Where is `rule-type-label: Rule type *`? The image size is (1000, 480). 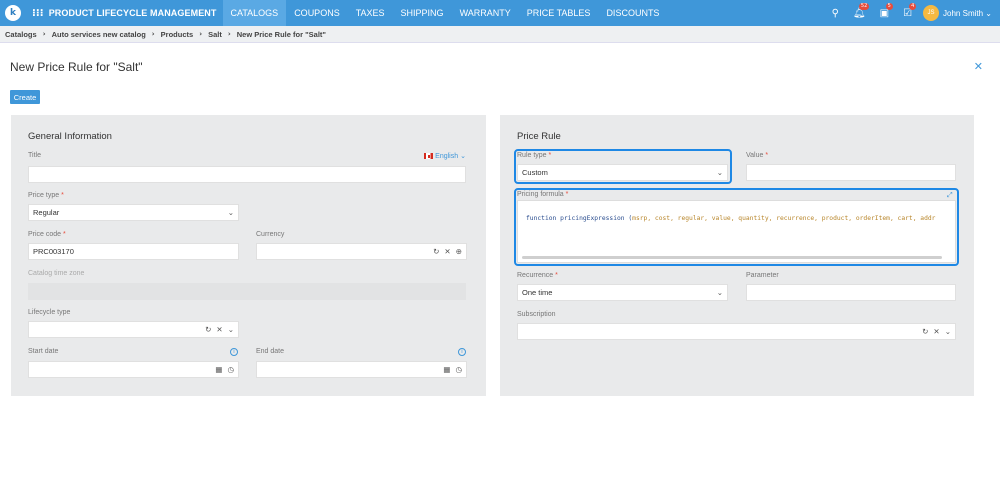 rule-type-label: Rule type * is located at coordinates (534, 155).